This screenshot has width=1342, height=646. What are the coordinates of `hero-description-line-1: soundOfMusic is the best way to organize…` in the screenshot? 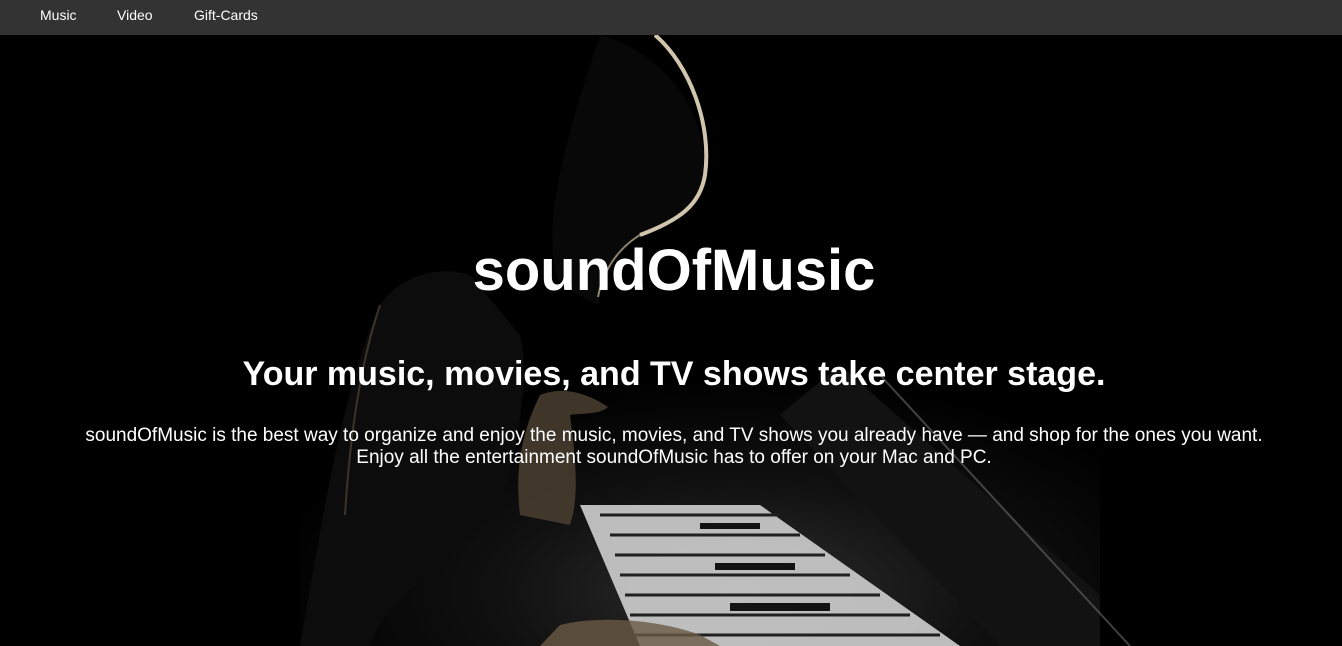 It's located at (674, 435).